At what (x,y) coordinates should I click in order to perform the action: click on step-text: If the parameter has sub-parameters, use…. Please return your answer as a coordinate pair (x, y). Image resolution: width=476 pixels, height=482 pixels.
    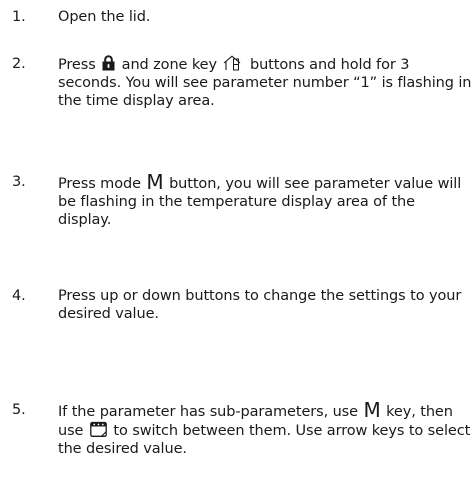
    Looking at the image, I should click on (265, 428).